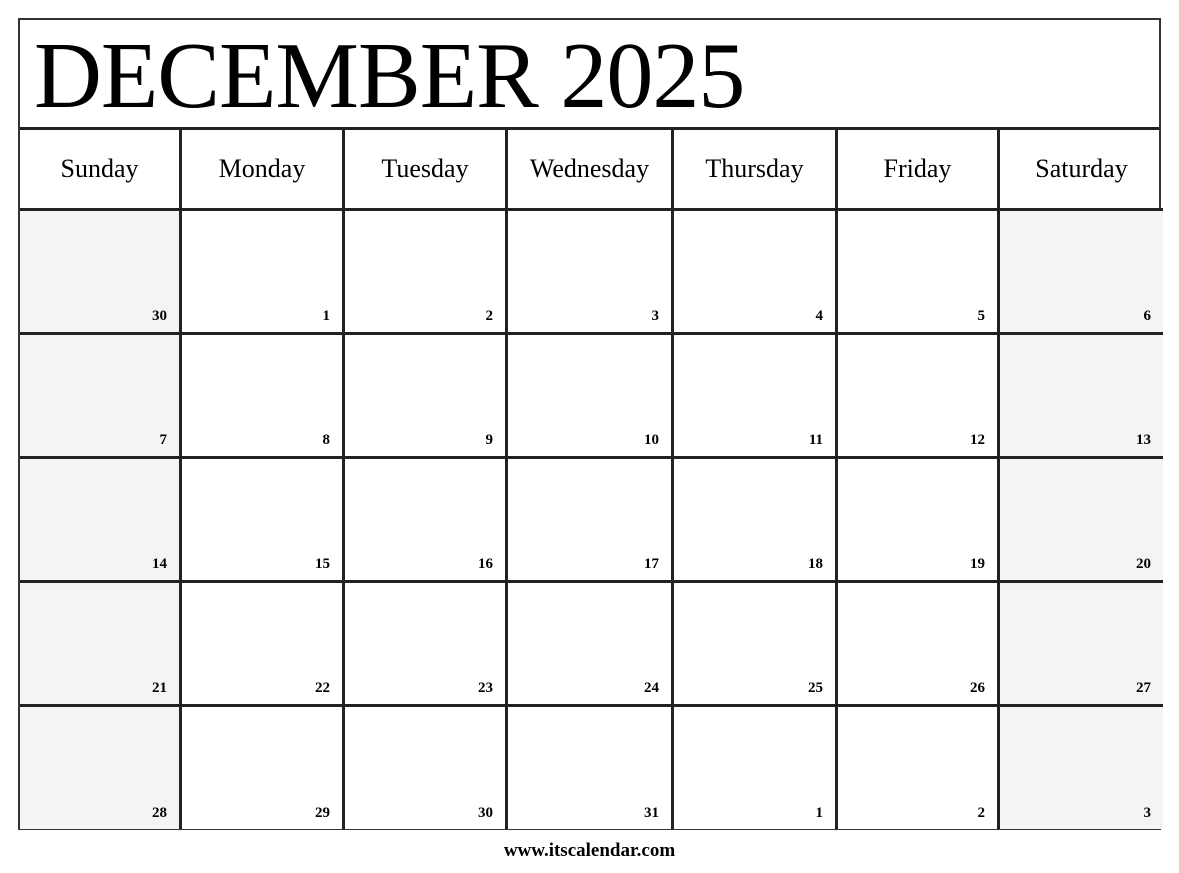  What do you see at coordinates (426, 521) in the screenshot?
I see `day-cell: 16` at bounding box center [426, 521].